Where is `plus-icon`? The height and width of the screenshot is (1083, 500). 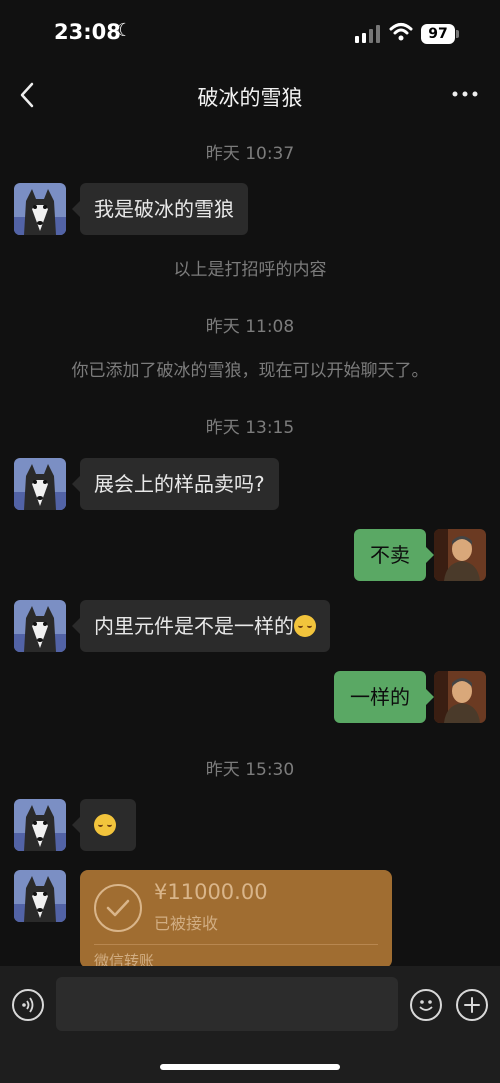
plus-icon is located at coordinates (472, 1005).